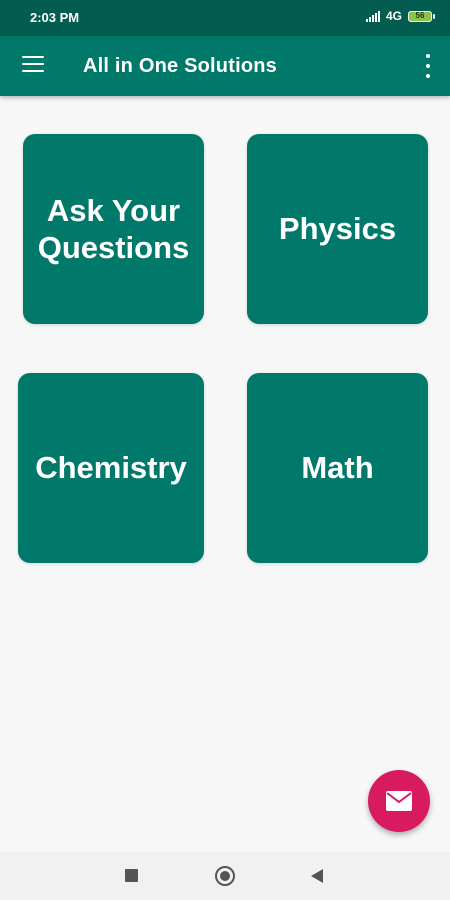 The image size is (450, 900). I want to click on system-nav-bar, so click(225, 876).